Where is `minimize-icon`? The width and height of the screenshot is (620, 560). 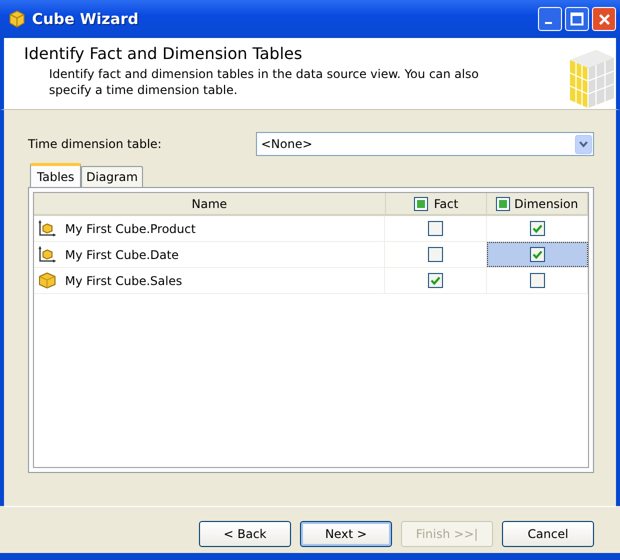
minimize-icon is located at coordinates (548, 23).